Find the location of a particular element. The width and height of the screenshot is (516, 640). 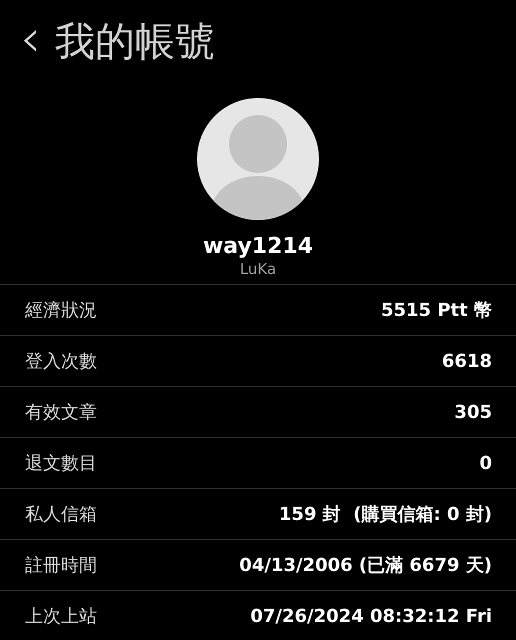

nickname: LuKa is located at coordinates (258, 269).